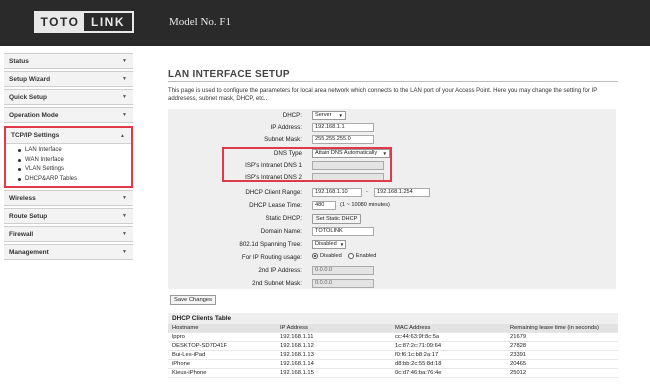  Describe the element at coordinates (68, 198) in the screenshot. I see `sidebar-item-wireless: Wireless ▼` at that location.